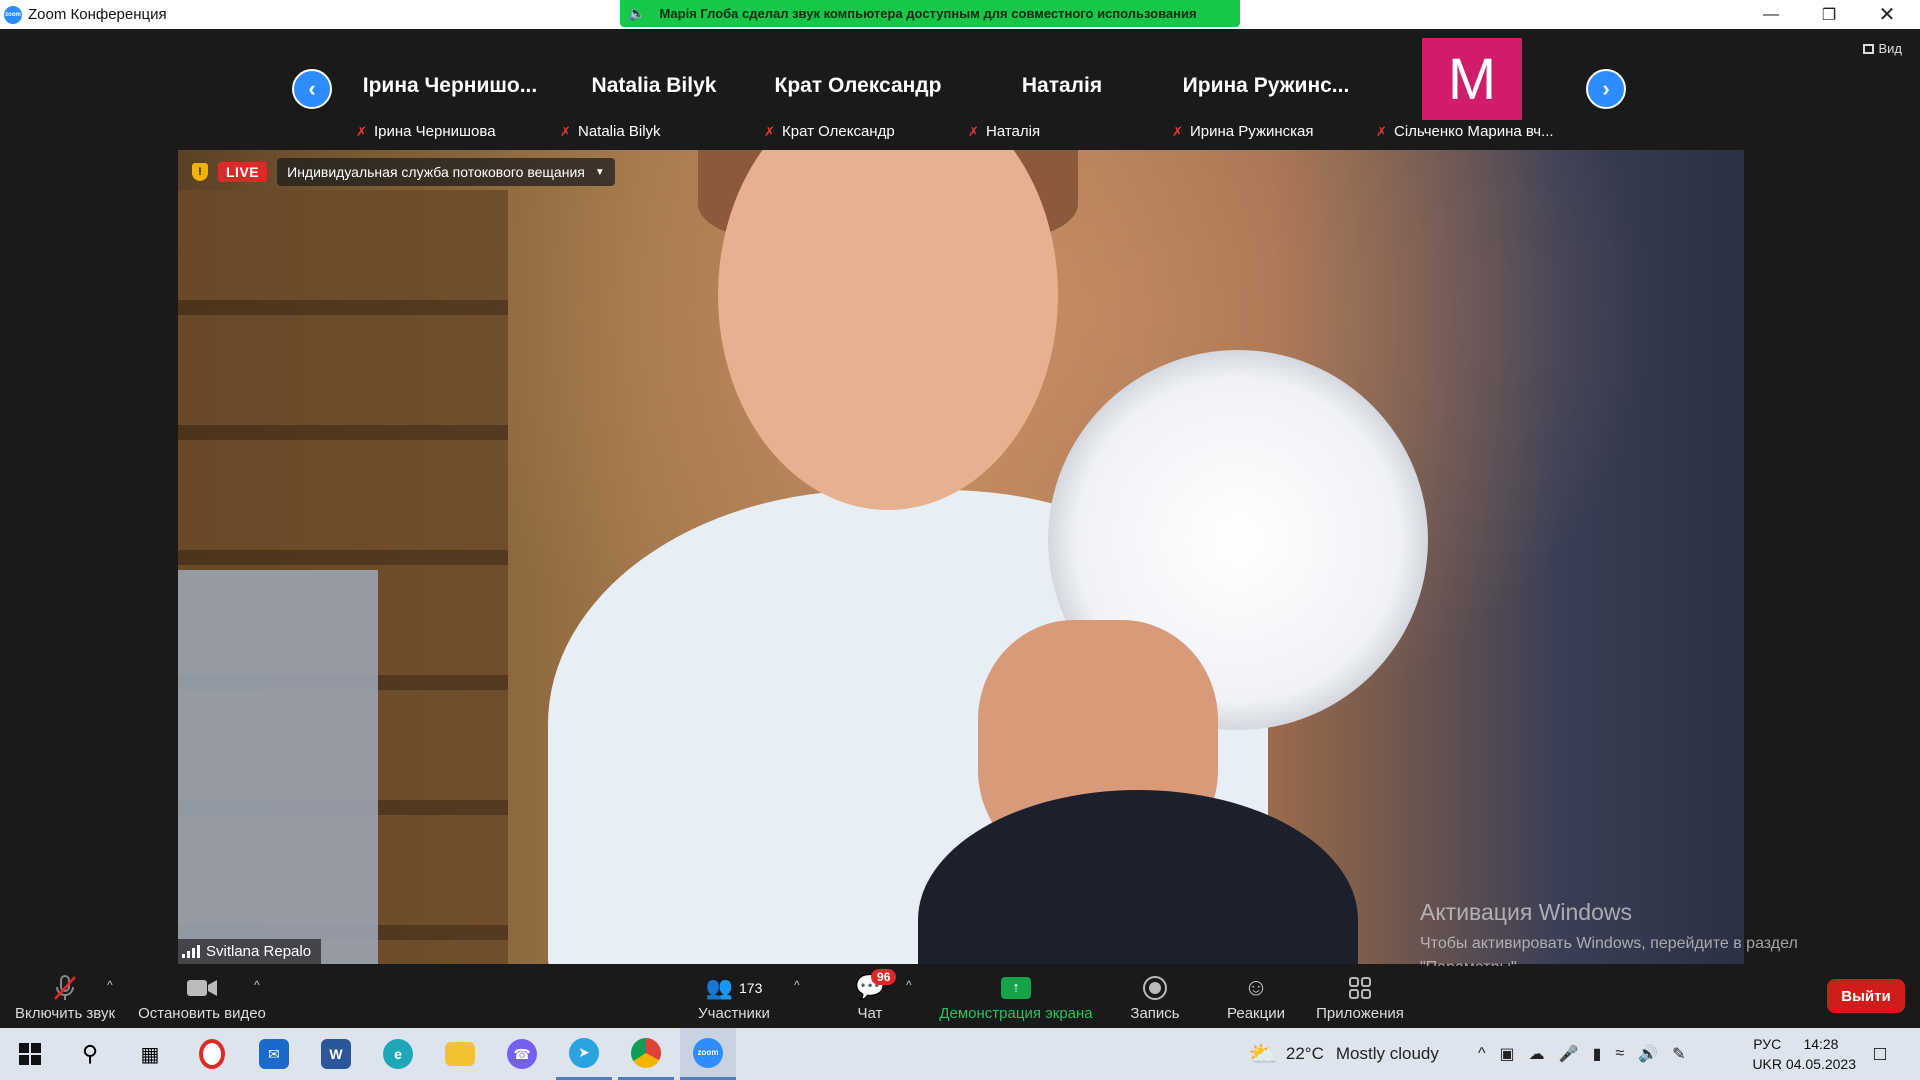 This screenshot has width=1920, height=1080. Describe the element at coordinates (1597, 1054) in the screenshot. I see `battery-icon: ▮` at that location.